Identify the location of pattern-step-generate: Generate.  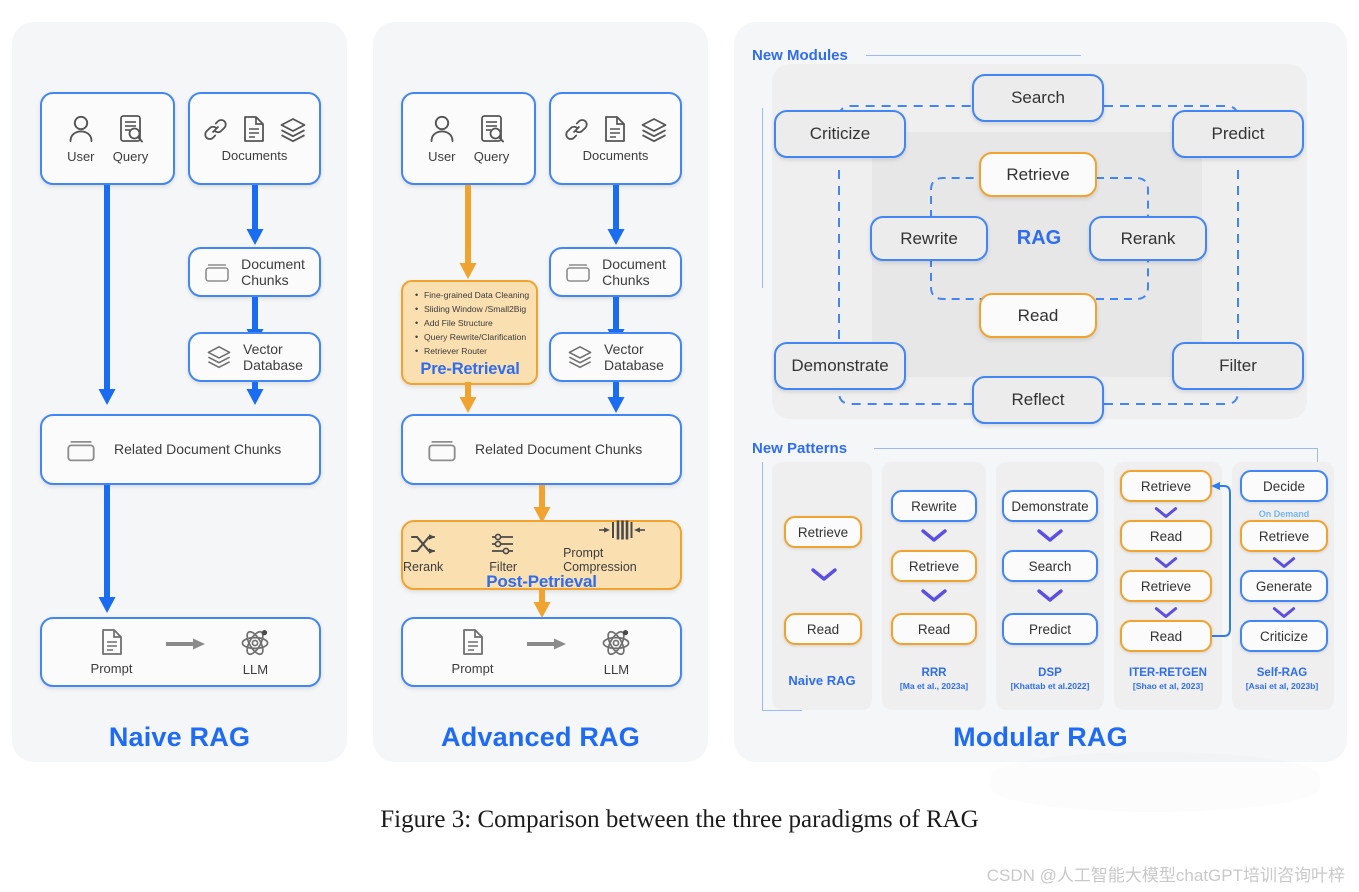
(1284, 586).